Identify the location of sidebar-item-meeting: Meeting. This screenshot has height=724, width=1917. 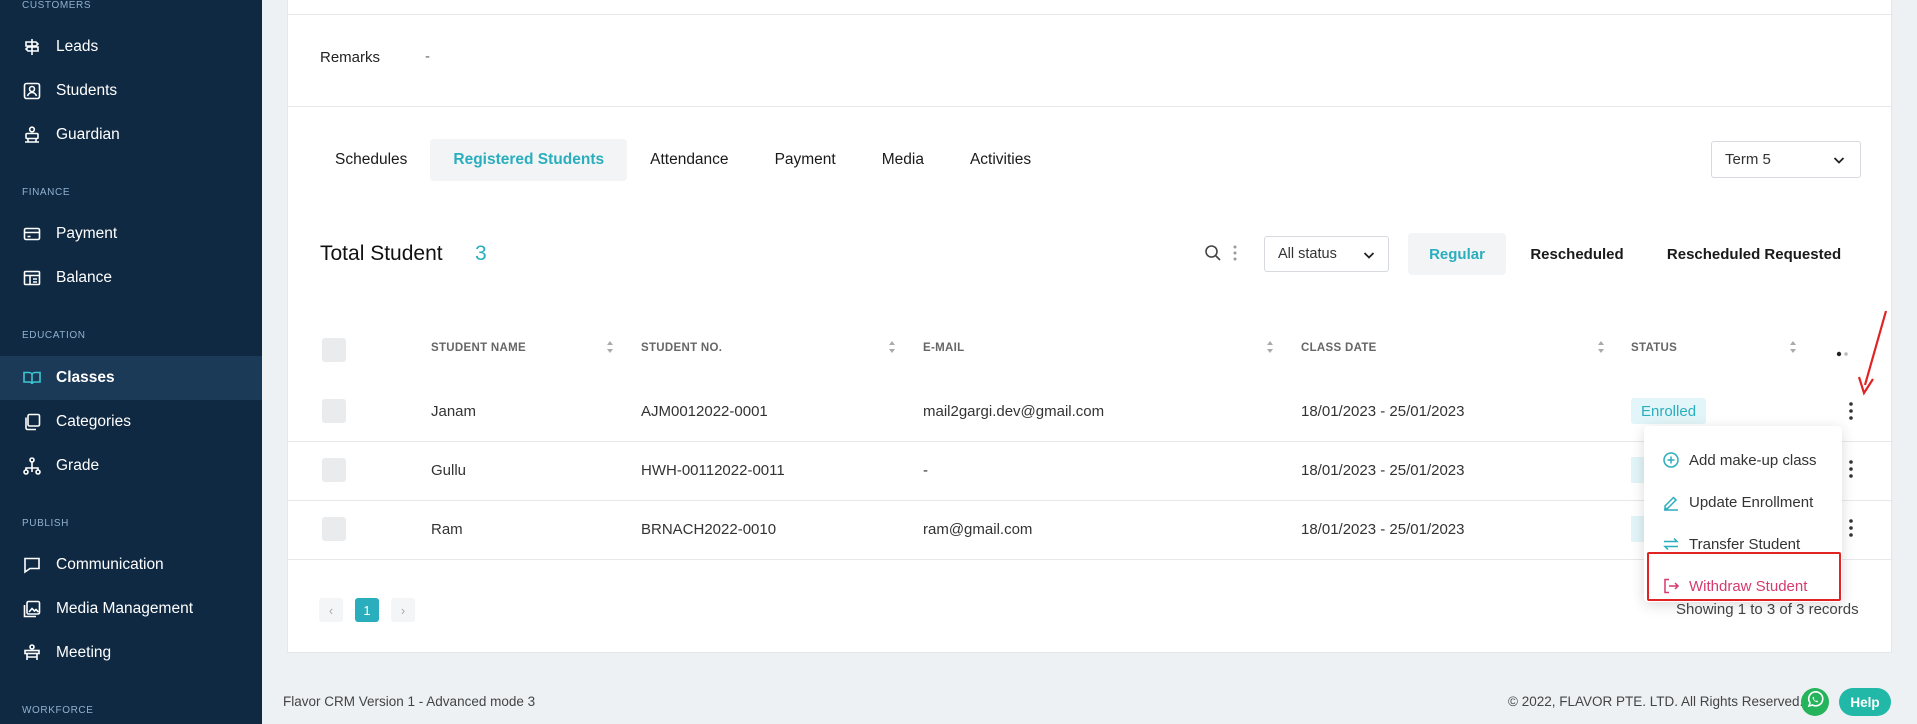
(131, 653).